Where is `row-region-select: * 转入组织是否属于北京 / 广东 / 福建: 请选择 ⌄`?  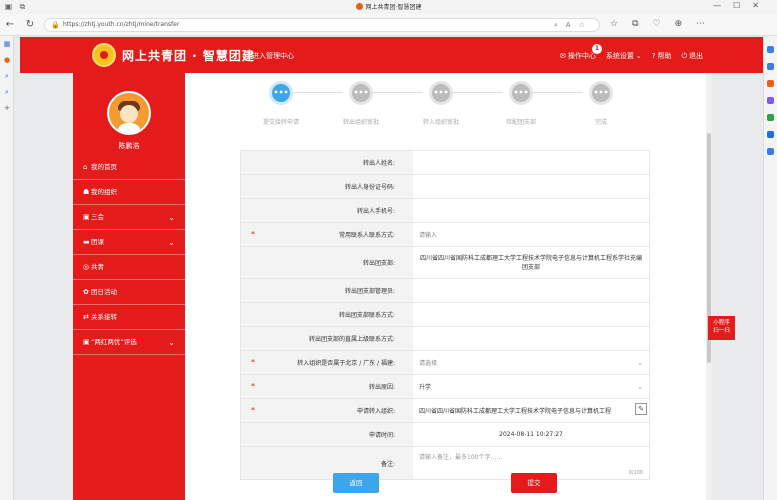
row-region-select: * 转入组织是否属于北京 / 广东 / 福建: 请选择 ⌄ is located at coordinates (445, 363).